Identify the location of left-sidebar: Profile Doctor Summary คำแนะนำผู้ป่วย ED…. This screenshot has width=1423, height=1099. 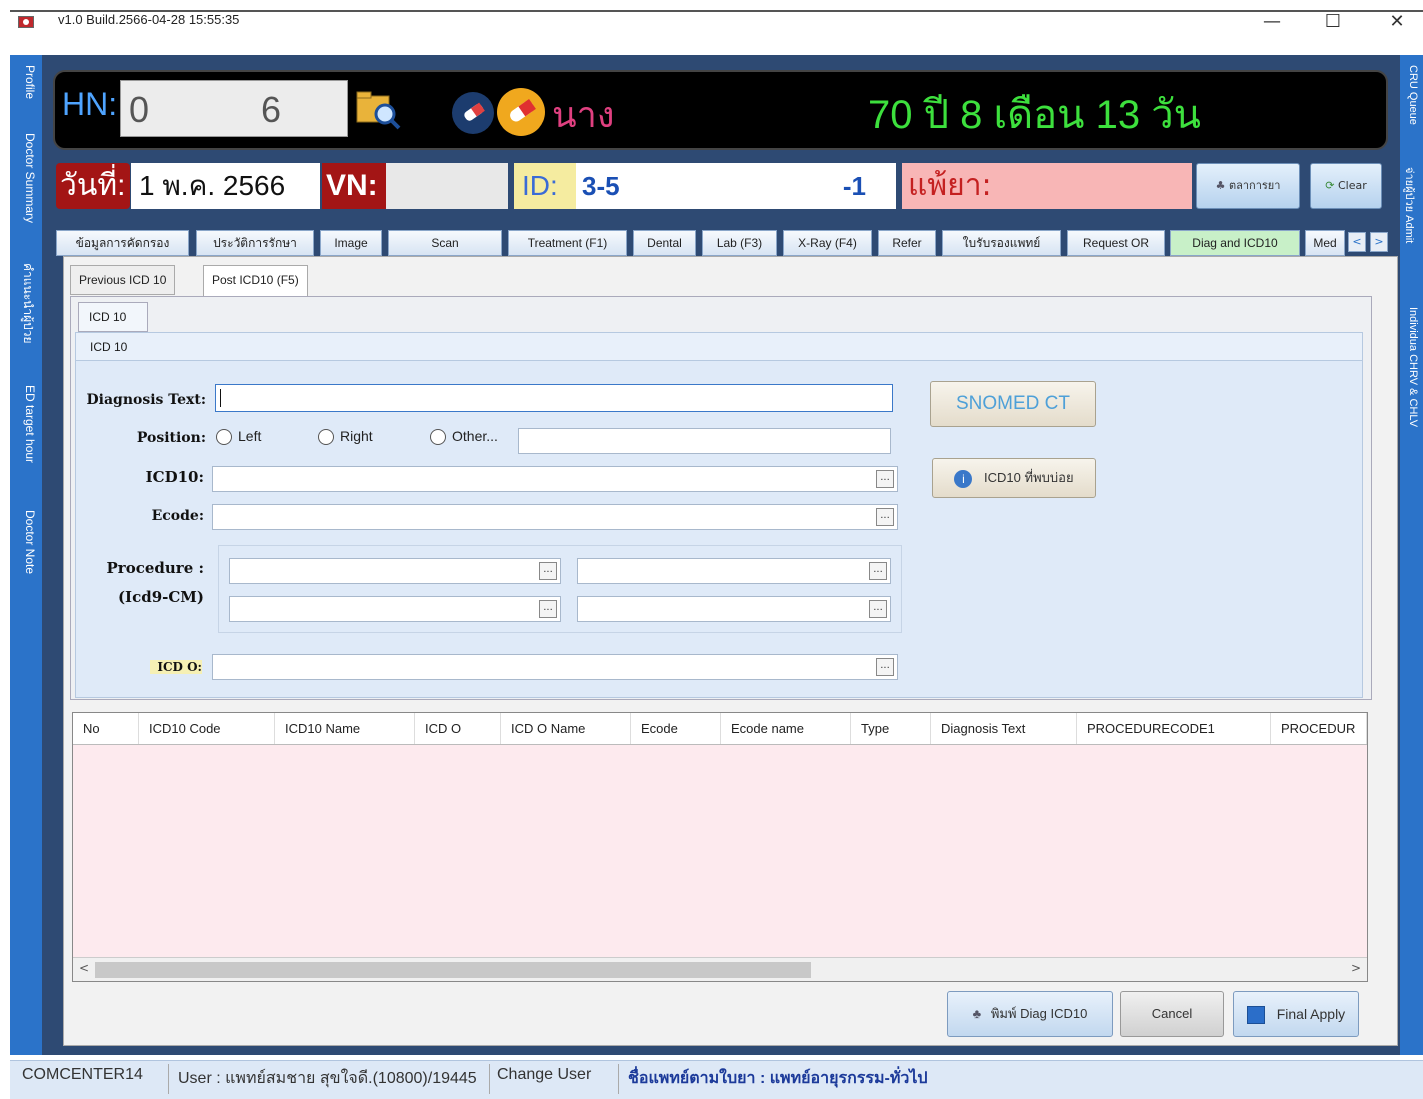
(26, 555).